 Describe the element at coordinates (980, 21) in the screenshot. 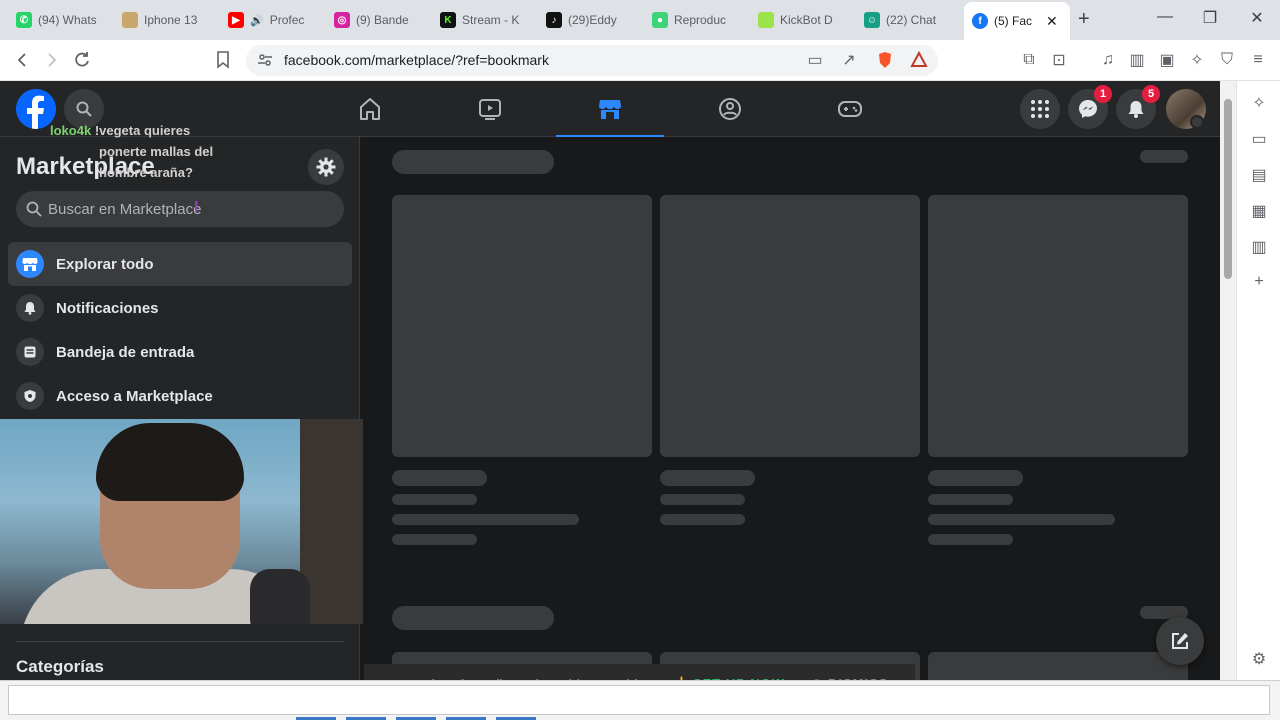

I see `facebook-icon: f` at that location.